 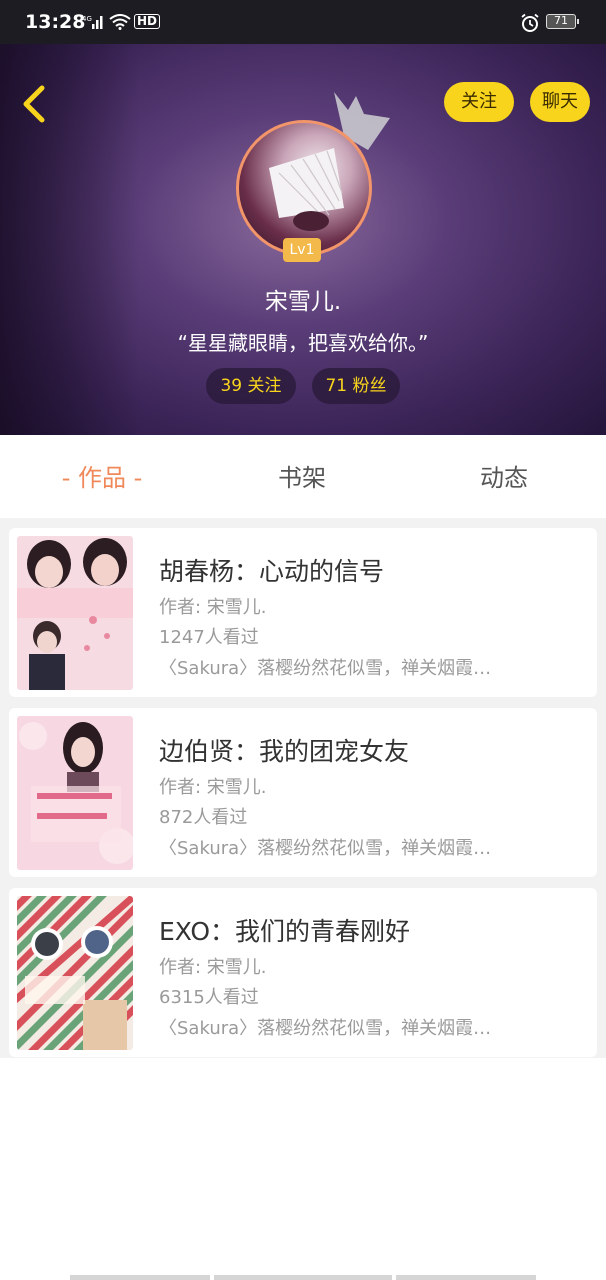 I want to click on work-views: 872人看过, so click(x=203, y=817).